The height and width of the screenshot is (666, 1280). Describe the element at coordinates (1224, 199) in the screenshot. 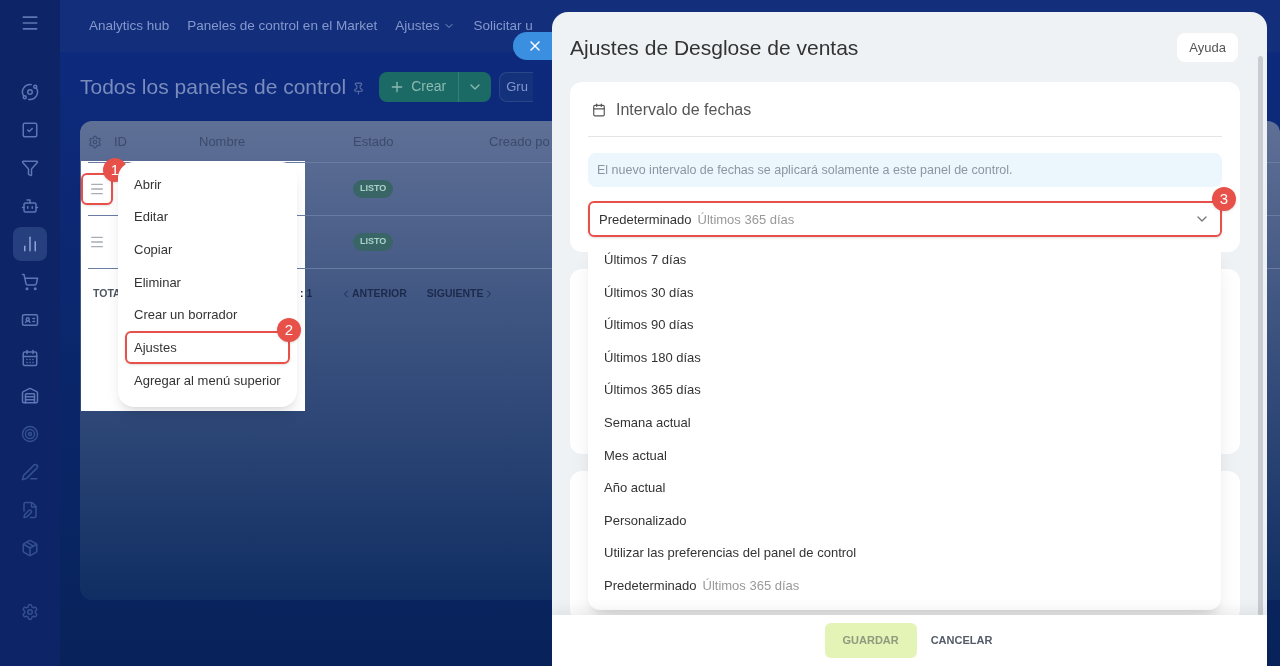

I see `step-marker: 3` at that location.